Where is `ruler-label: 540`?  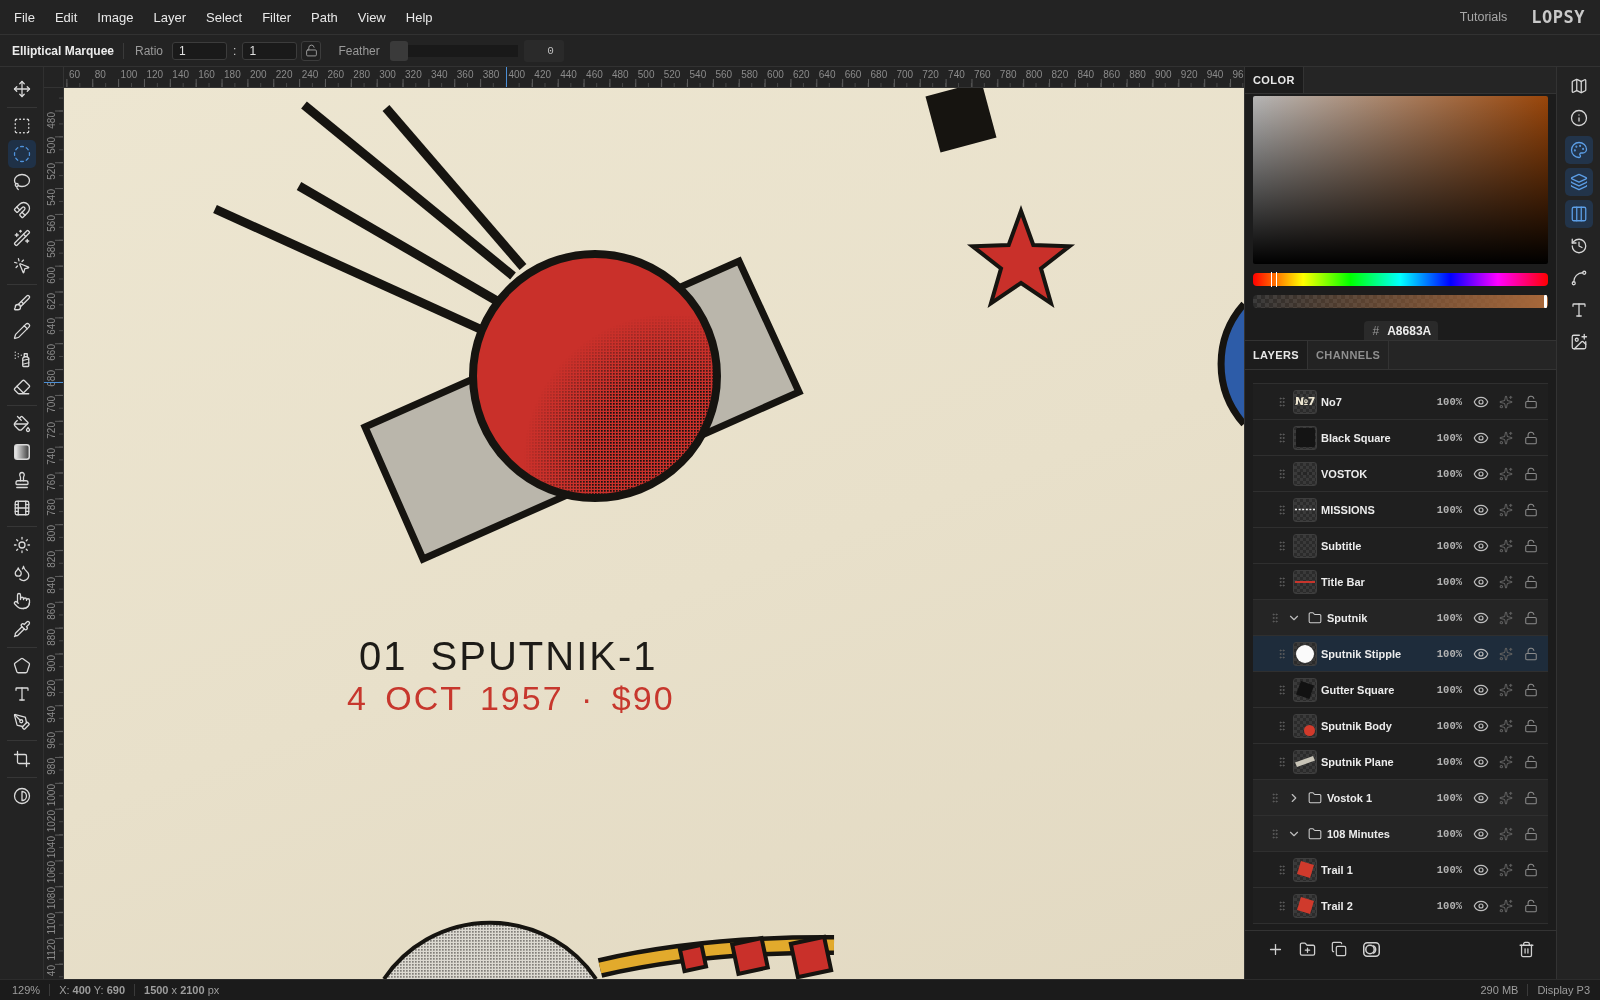
ruler-label: 540 is located at coordinates (698, 75).